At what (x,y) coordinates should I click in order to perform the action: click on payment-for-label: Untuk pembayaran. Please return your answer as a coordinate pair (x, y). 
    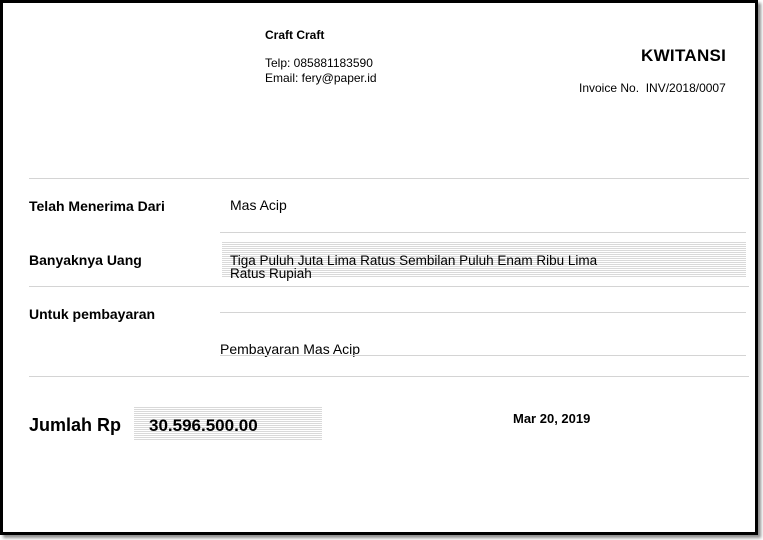
    Looking at the image, I should click on (92, 314).